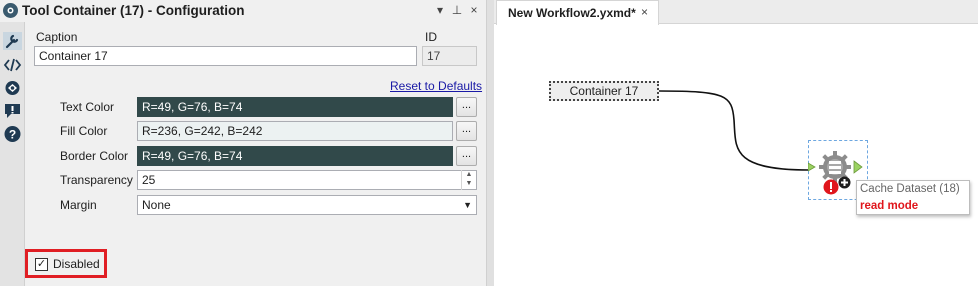 This screenshot has width=978, height=286. I want to click on transparency-label: Transparency, so click(96, 180).